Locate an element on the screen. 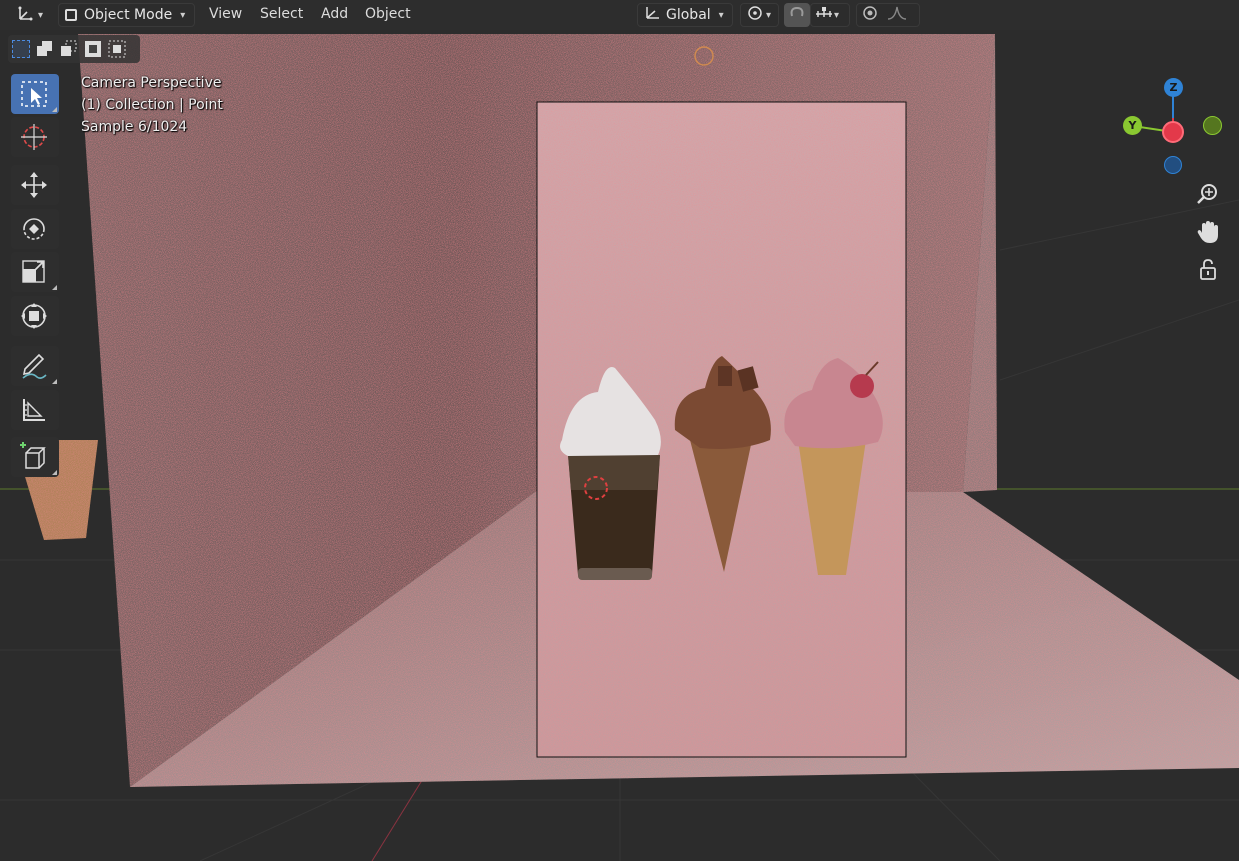 Image resolution: width=1239 pixels, height=861 pixels. falloff-curve-icon is located at coordinates (897, 15).